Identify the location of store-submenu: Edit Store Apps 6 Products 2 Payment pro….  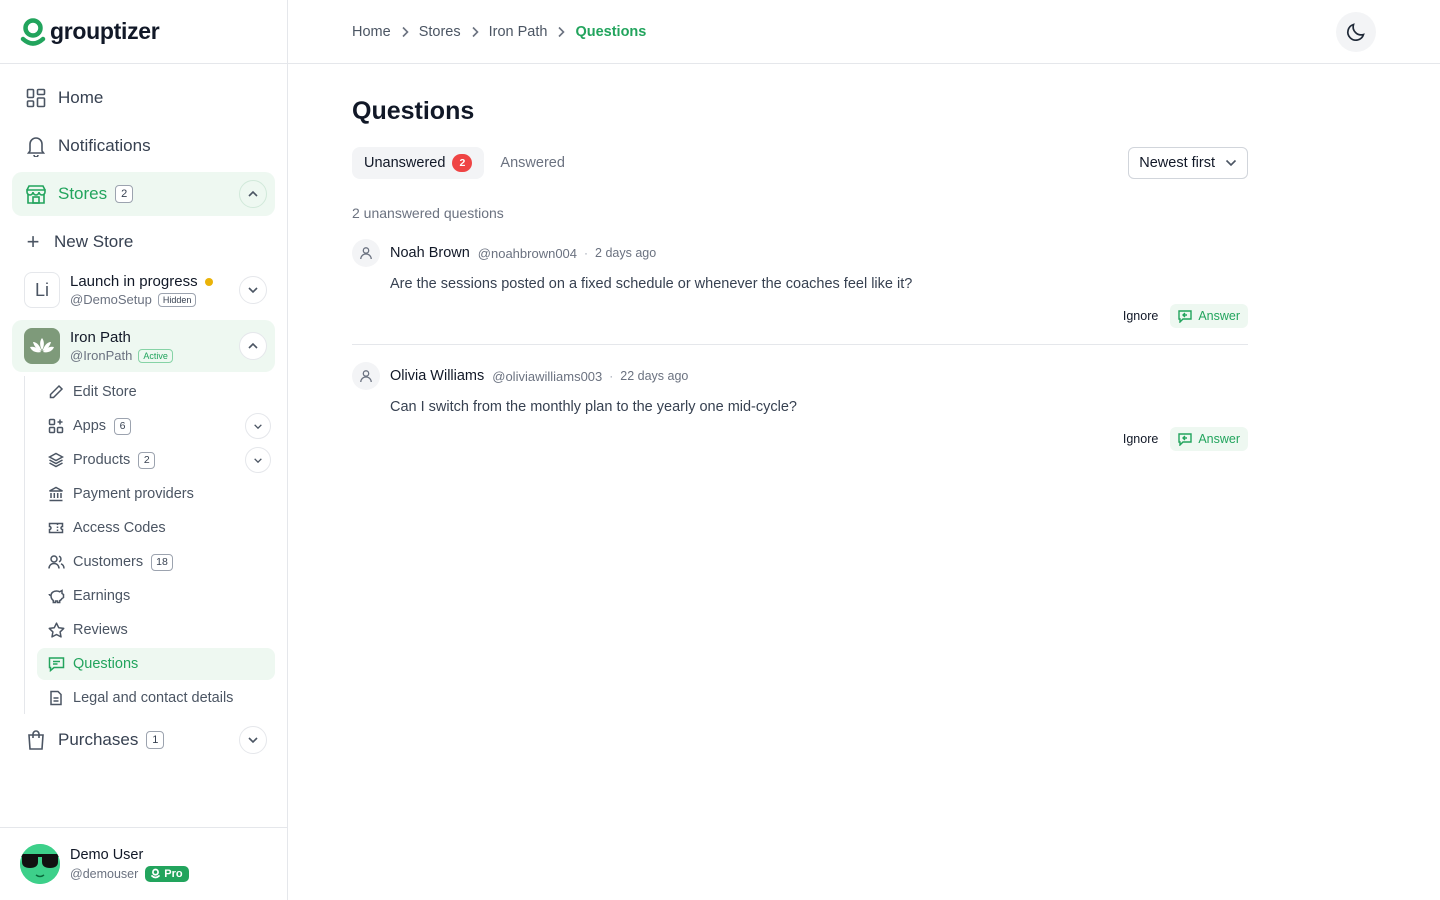
(149, 545).